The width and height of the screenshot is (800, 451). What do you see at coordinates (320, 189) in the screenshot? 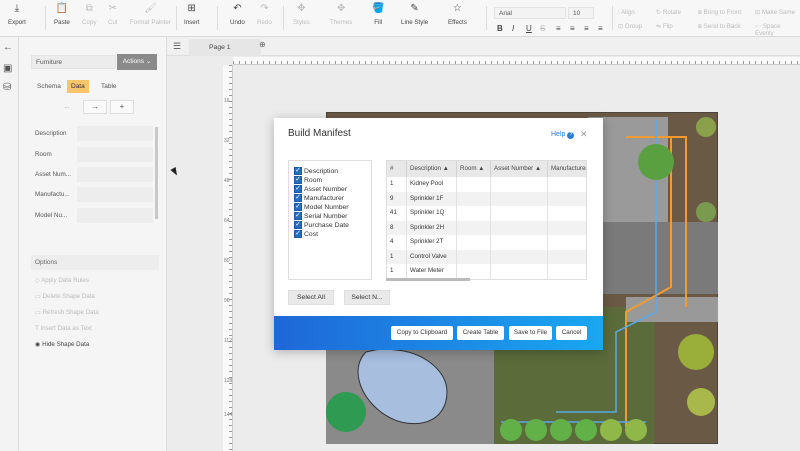
I see `column-checkbox-asset-number: ✓ Asset Number` at bounding box center [320, 189].